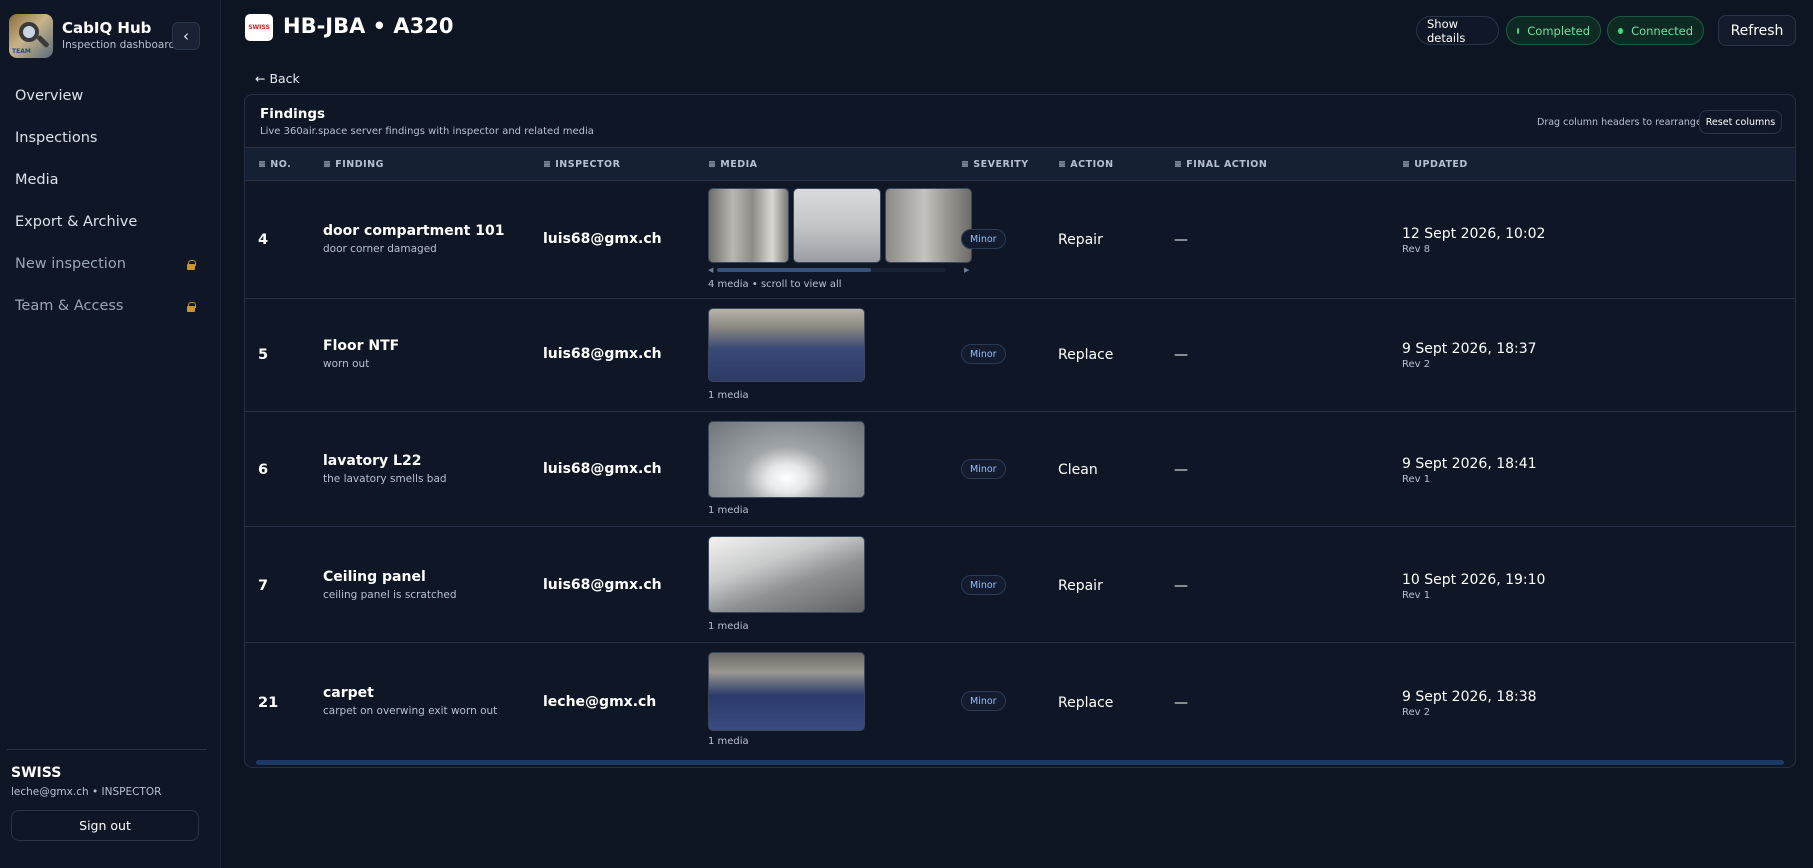  I want to click on drag-hint: Drag column headers to rearrange, so click(1619, 122).